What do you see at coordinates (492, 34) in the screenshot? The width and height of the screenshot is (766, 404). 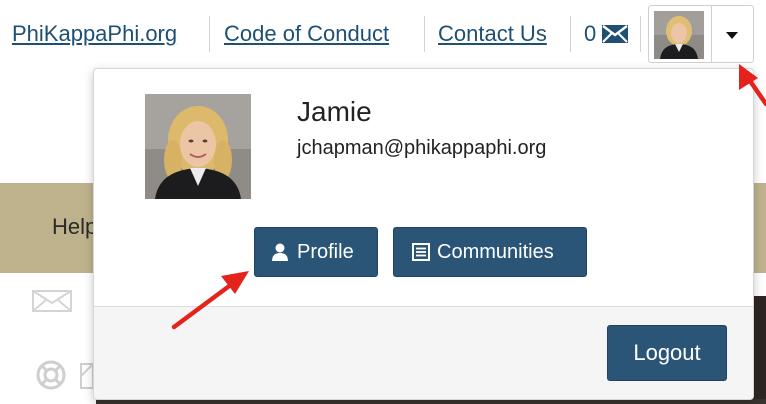 I see `contact-us-link: Contact Us` at bounding box center [492, 34].